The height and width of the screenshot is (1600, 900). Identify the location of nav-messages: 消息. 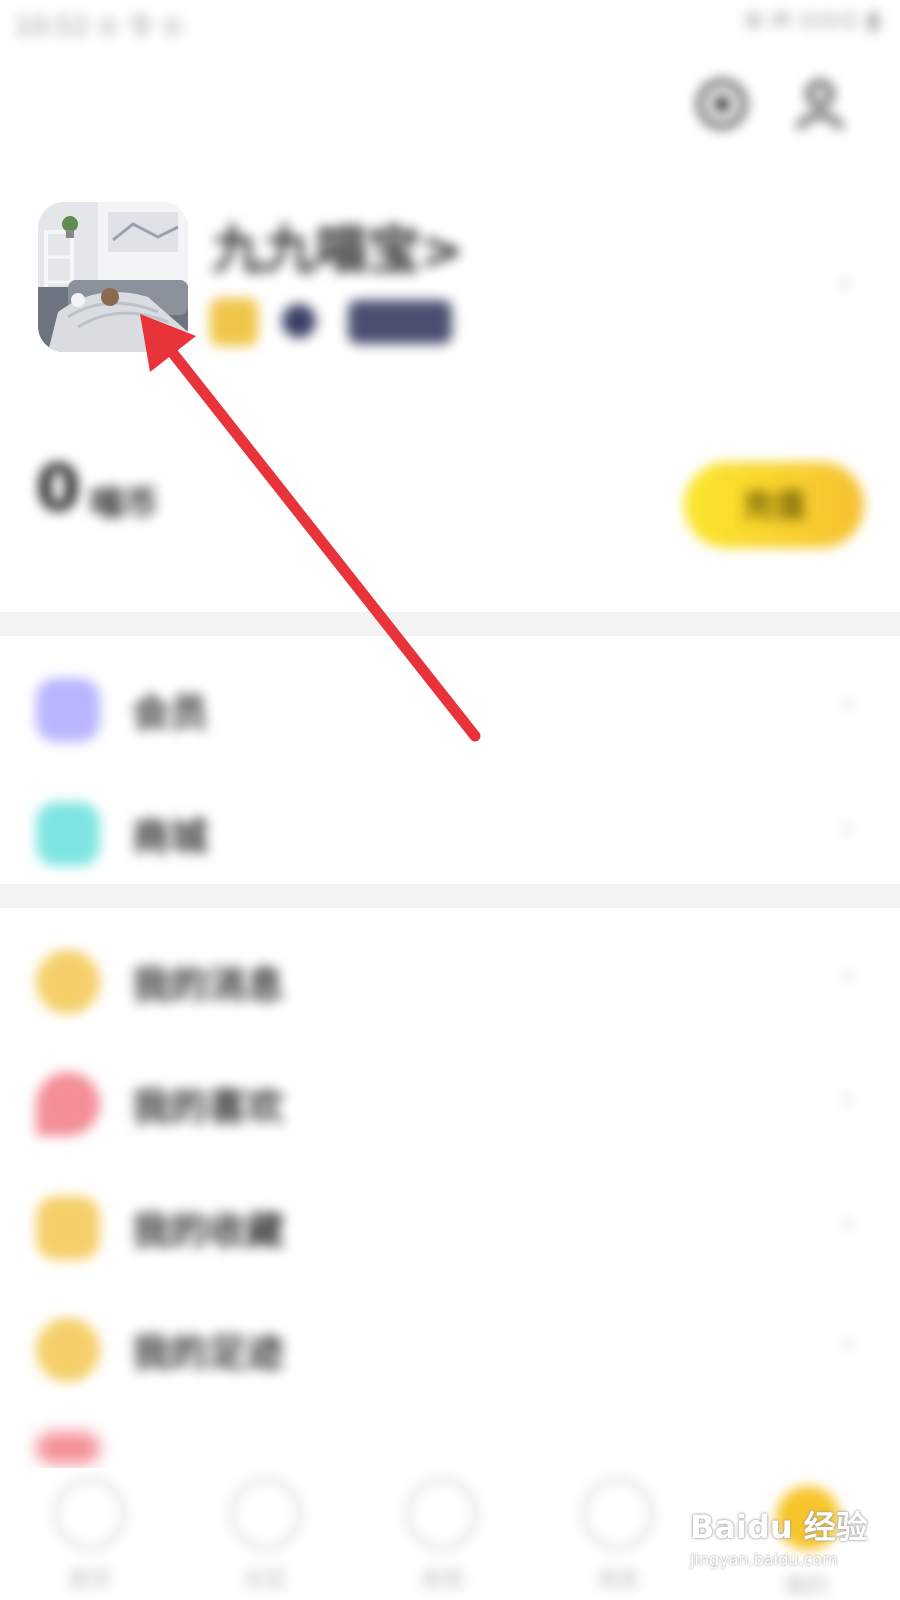
(618, 1537).